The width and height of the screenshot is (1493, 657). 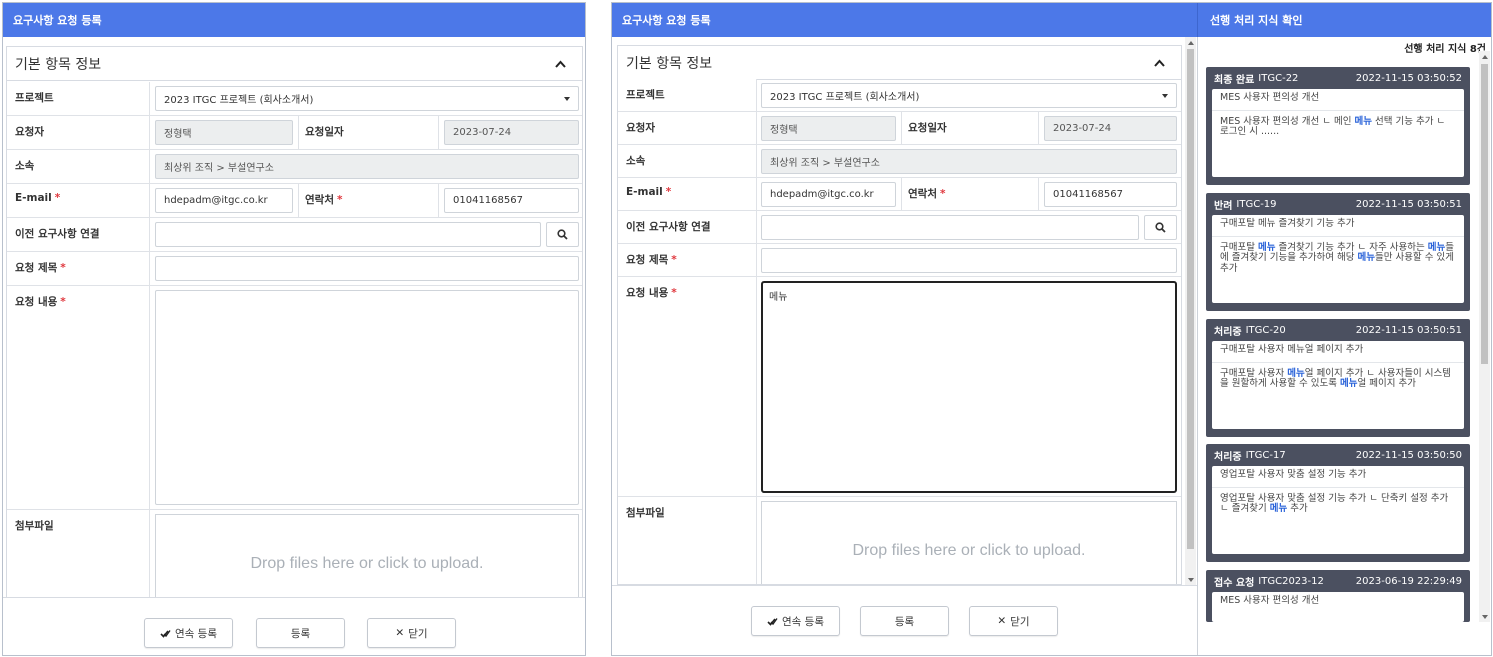 I want to click on card-id: ITGC2023-12, so click(x=1291, y=581).